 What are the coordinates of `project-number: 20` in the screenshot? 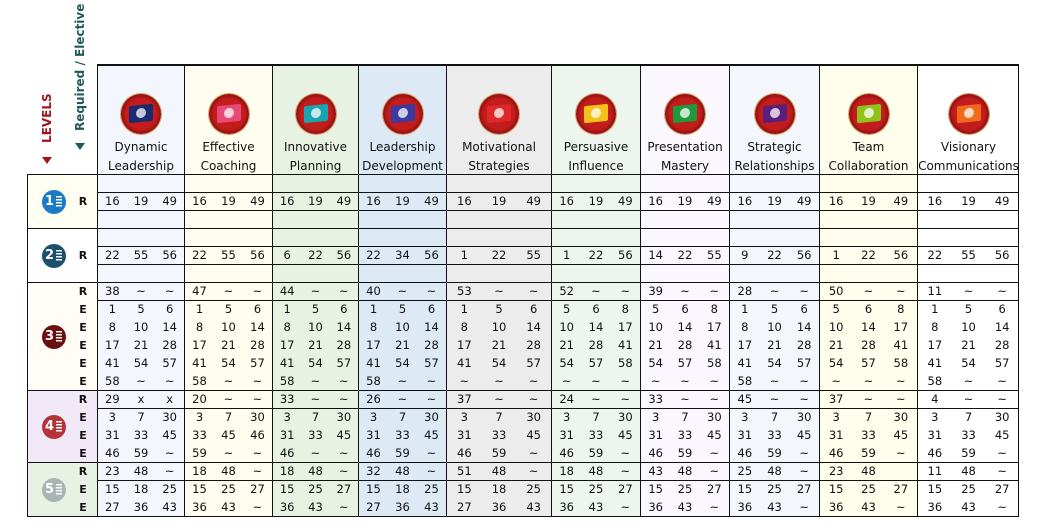 It's located at (199, 399).